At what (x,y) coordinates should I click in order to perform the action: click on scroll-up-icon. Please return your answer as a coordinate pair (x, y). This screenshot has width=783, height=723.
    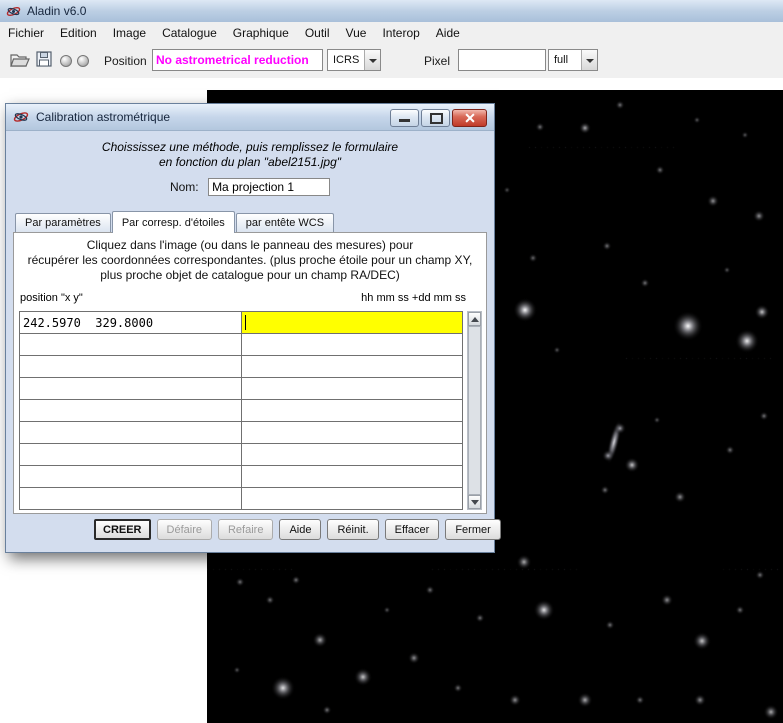
    Looking at the image, I should click on (474, 319).